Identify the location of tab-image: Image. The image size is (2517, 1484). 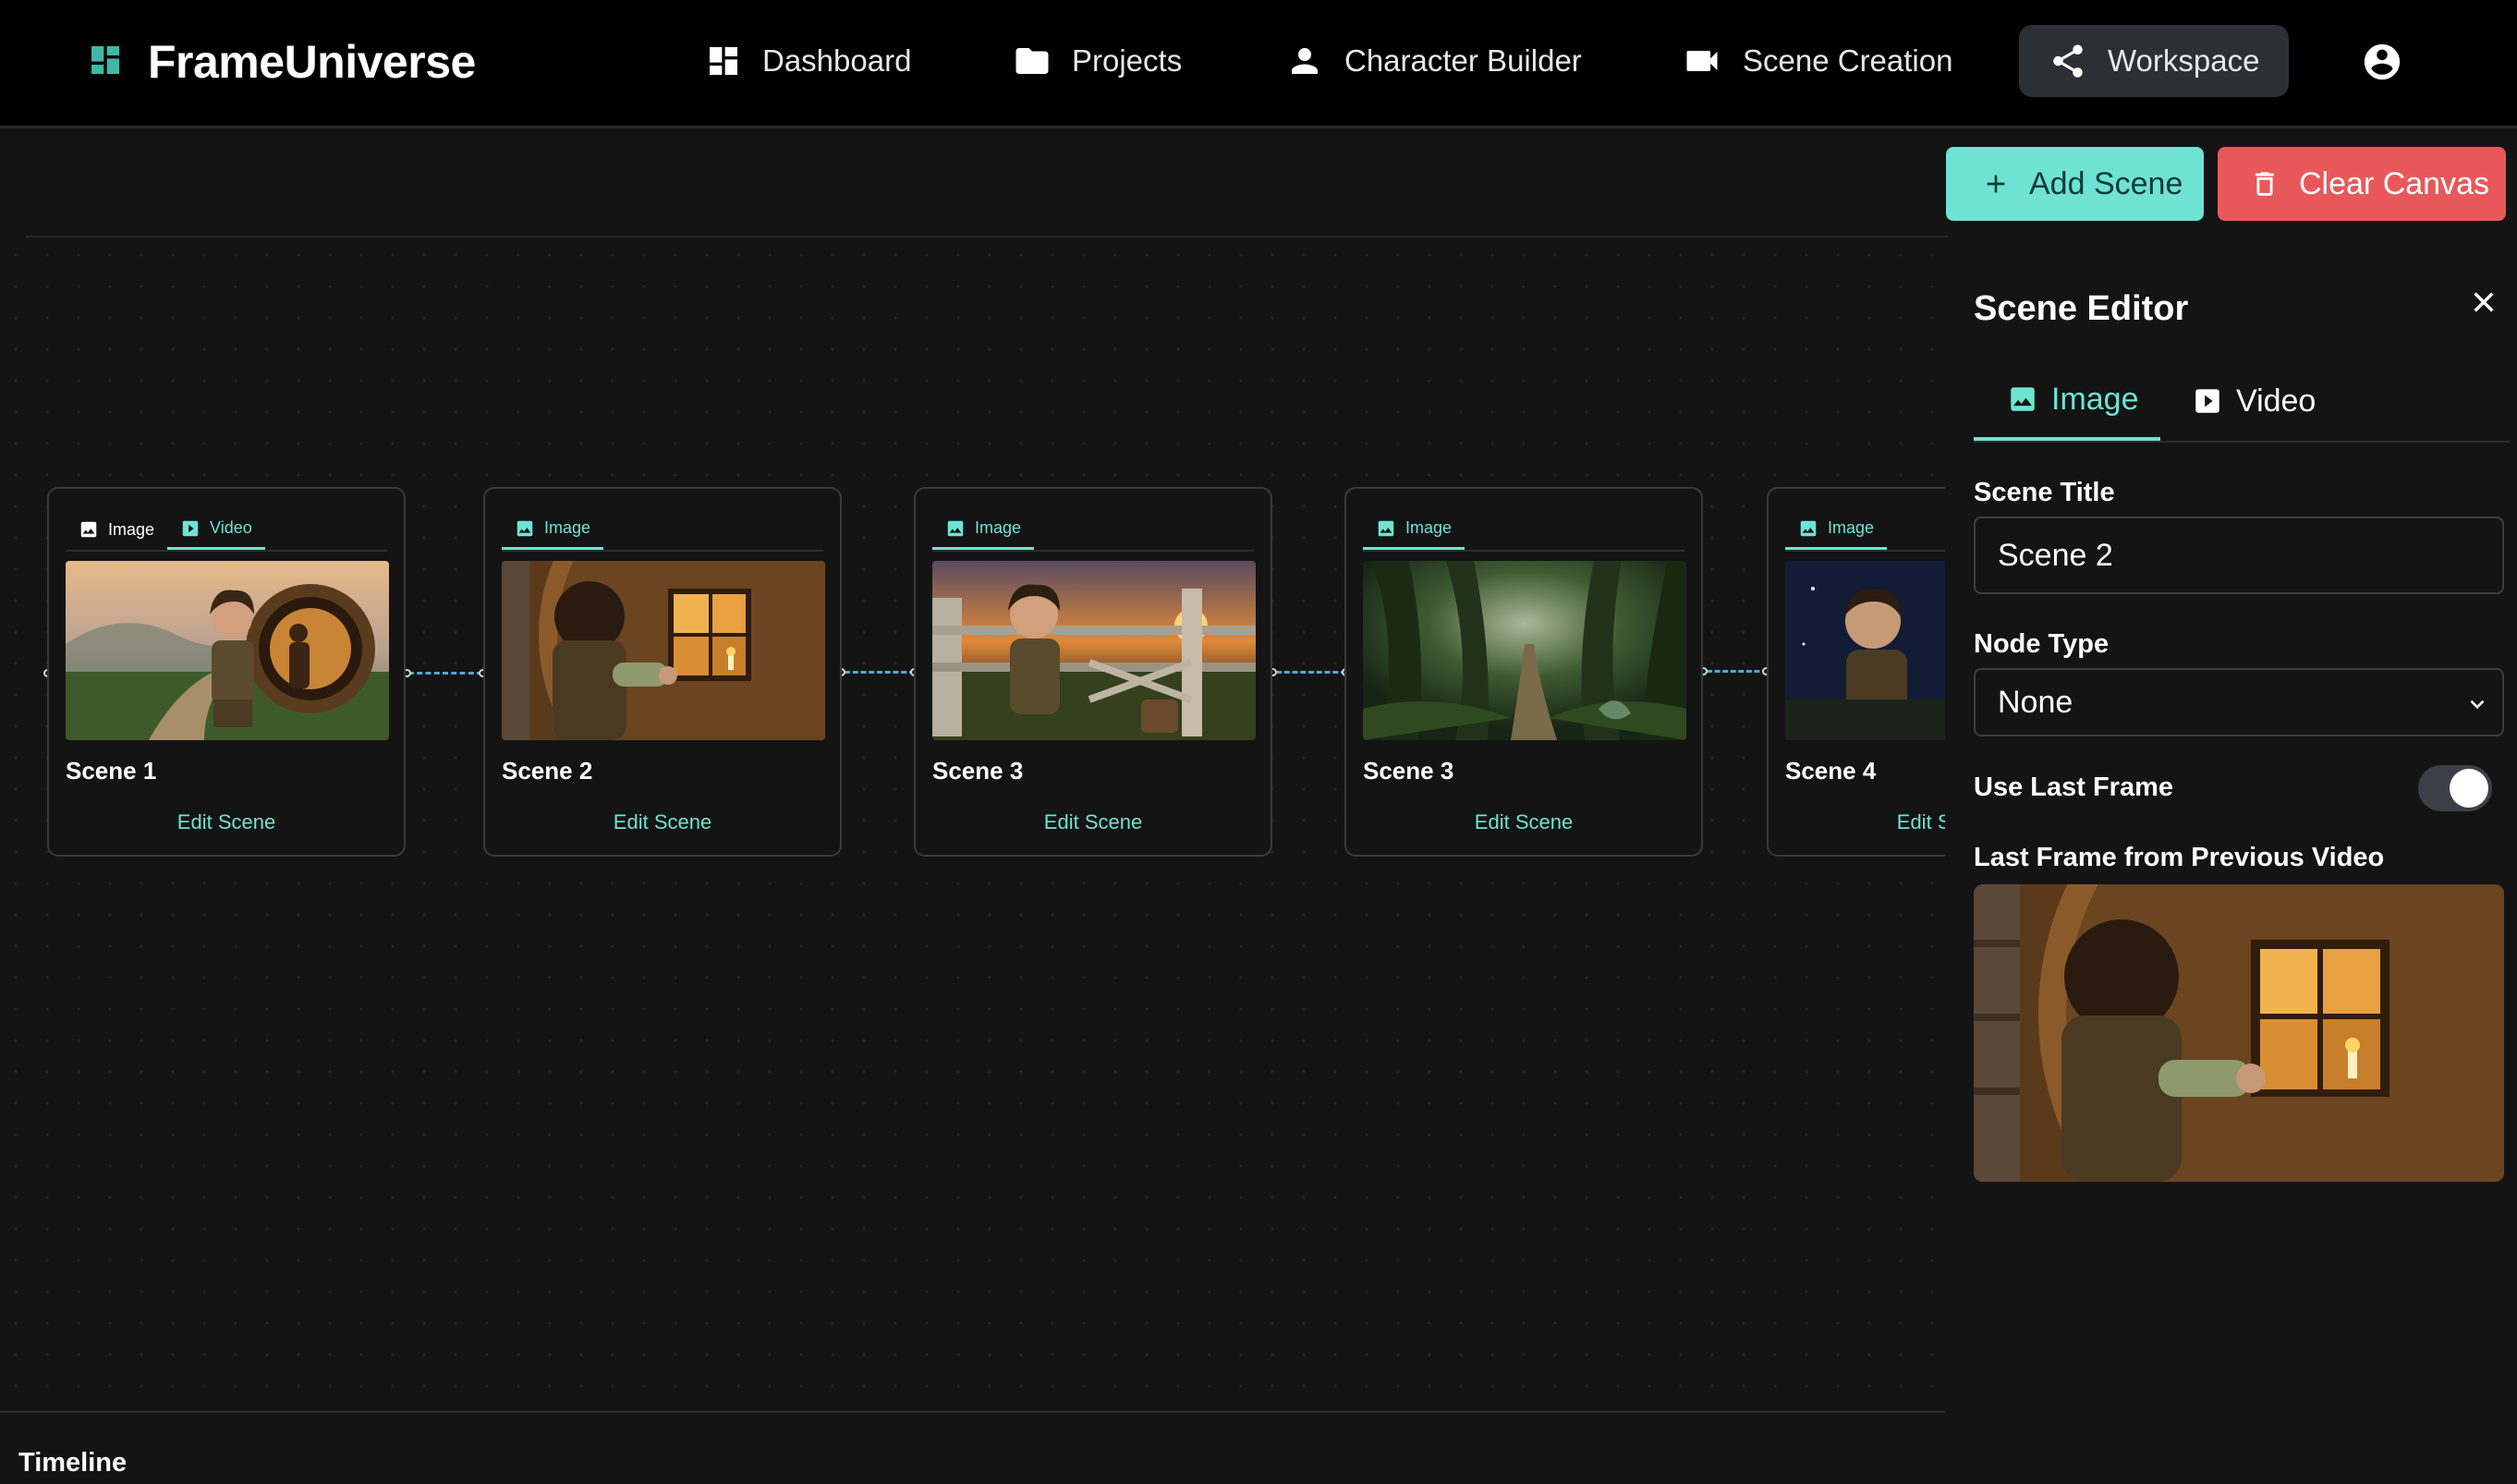
(2067, 401).